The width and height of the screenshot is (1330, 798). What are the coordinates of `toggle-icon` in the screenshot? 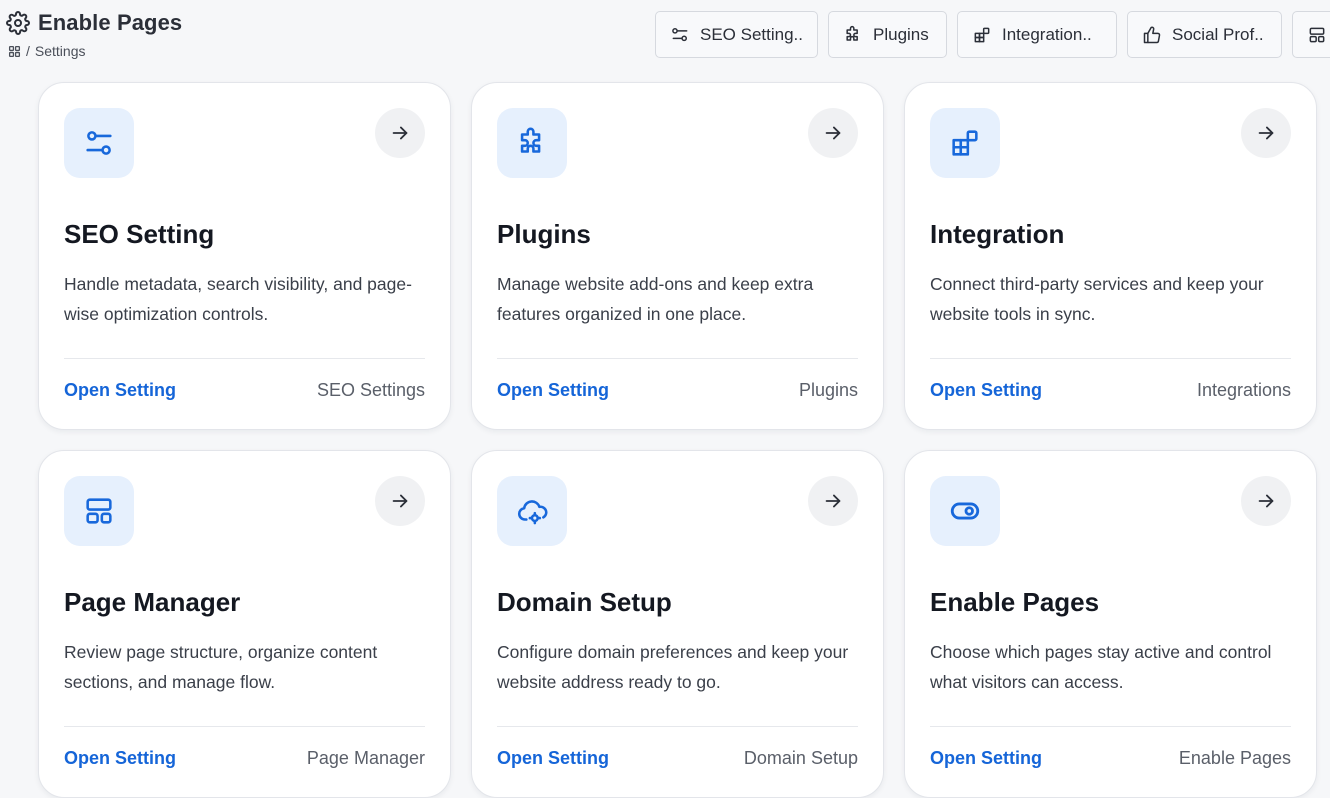 It's located at (965, 511).